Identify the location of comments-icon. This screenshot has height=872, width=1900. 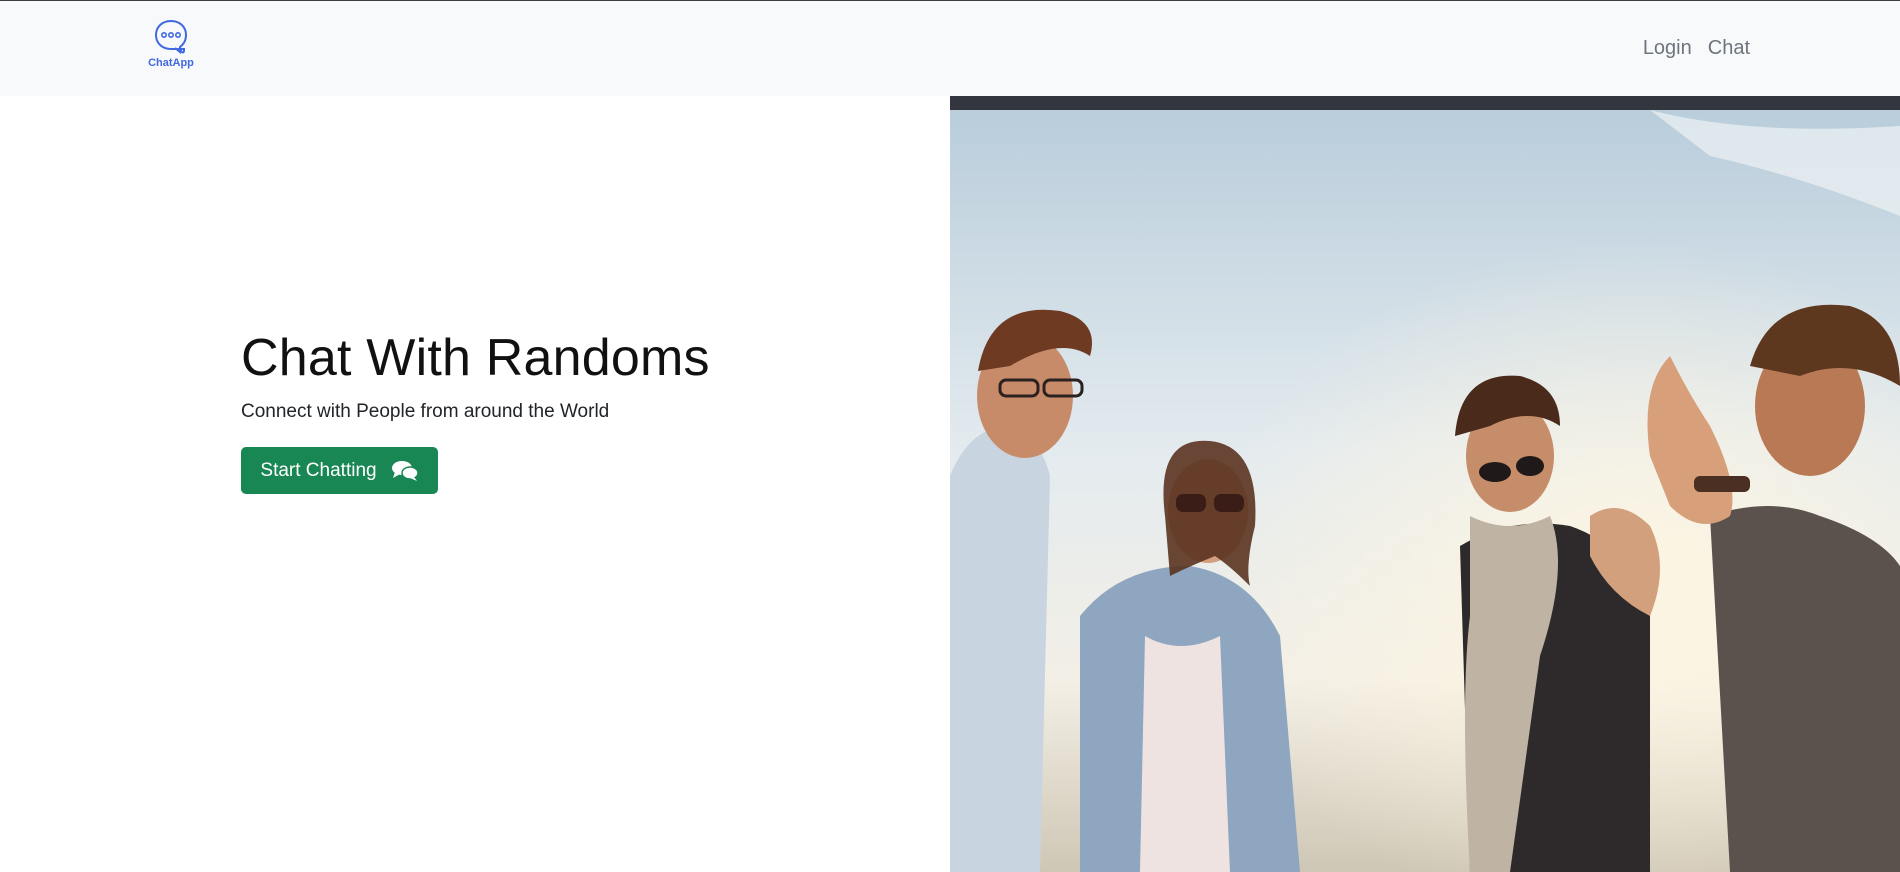
(405, 470).